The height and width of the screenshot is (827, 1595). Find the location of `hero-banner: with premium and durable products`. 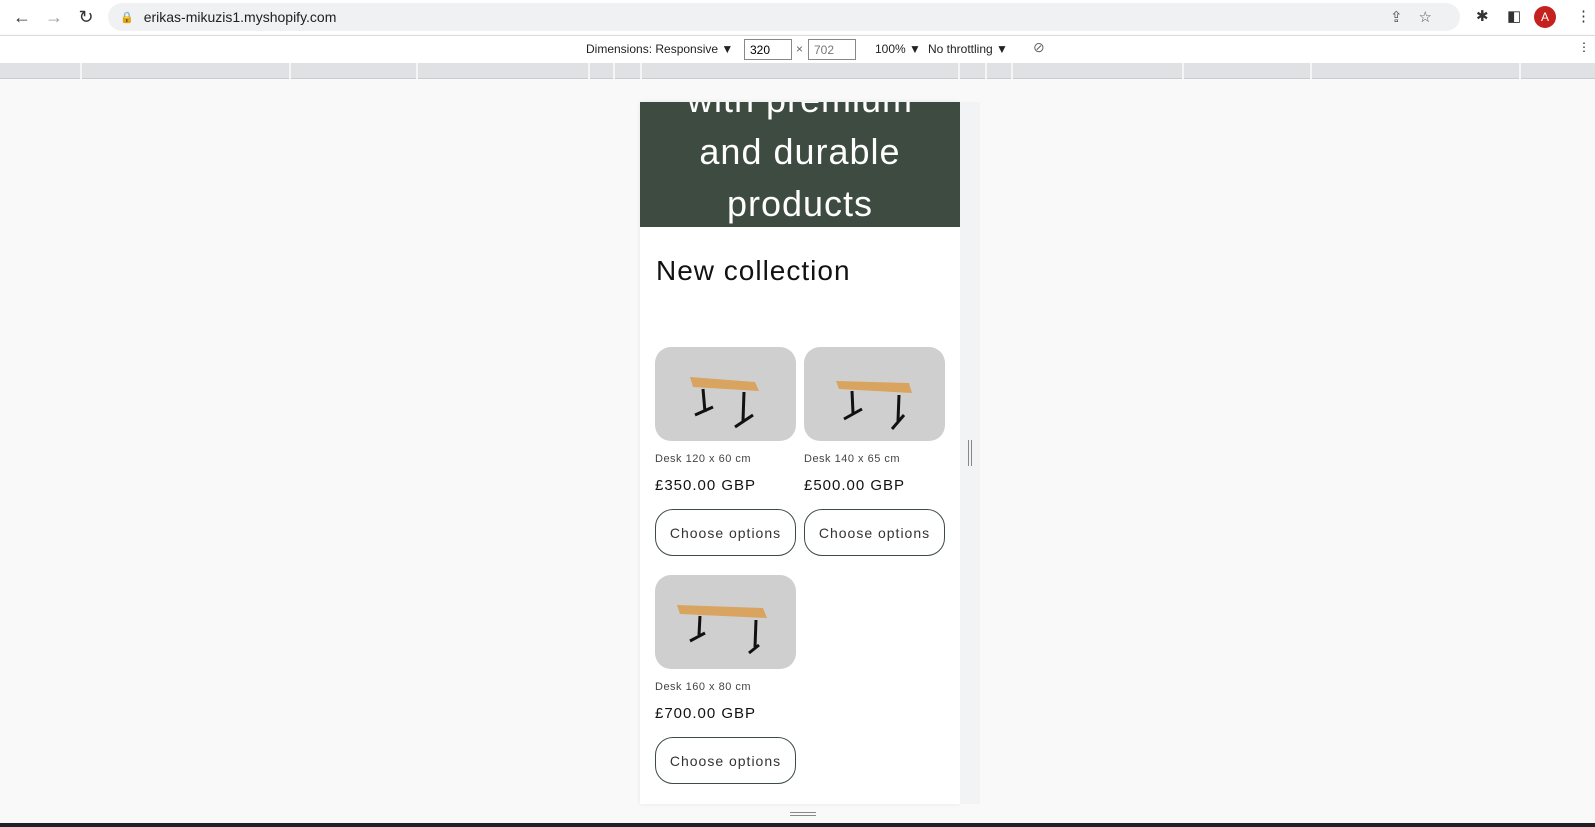

hero-banner: with premium and durable products is located at coordinates (800, 164).